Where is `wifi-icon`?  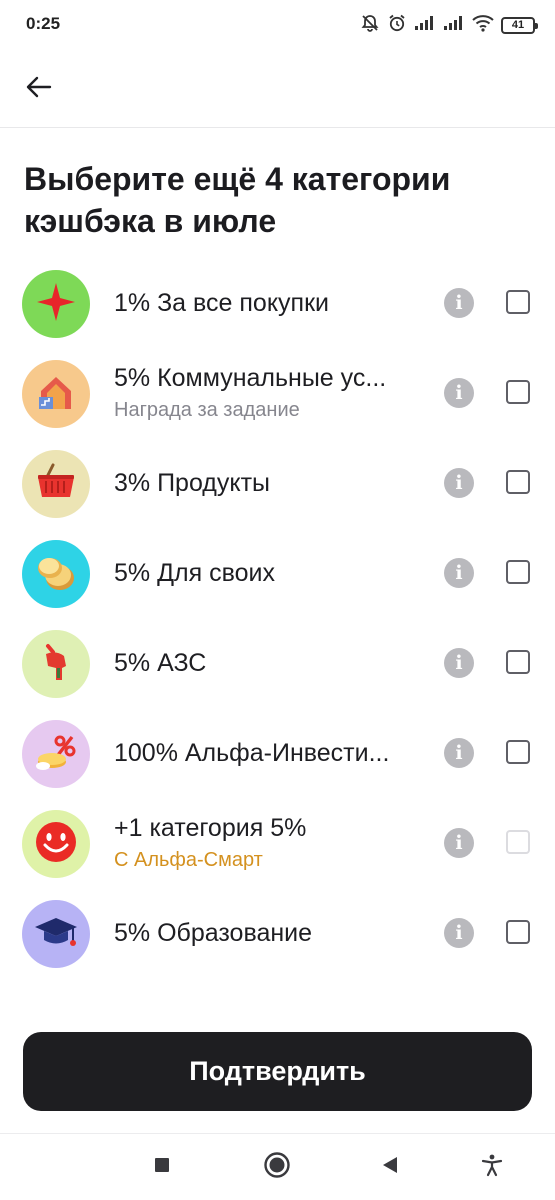 wifi-icon is located at coordinates (483, 25).